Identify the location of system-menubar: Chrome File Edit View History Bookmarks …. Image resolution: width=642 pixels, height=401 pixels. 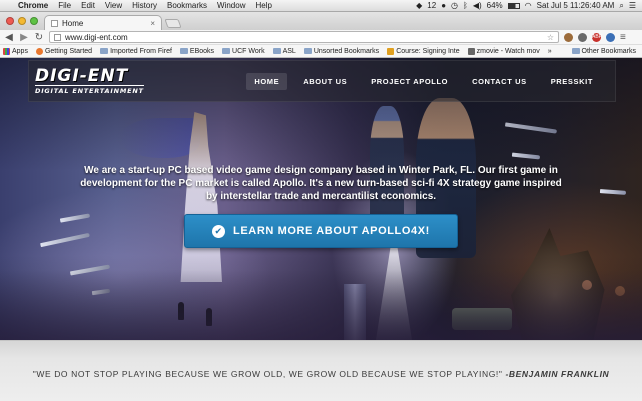
(321, 6).